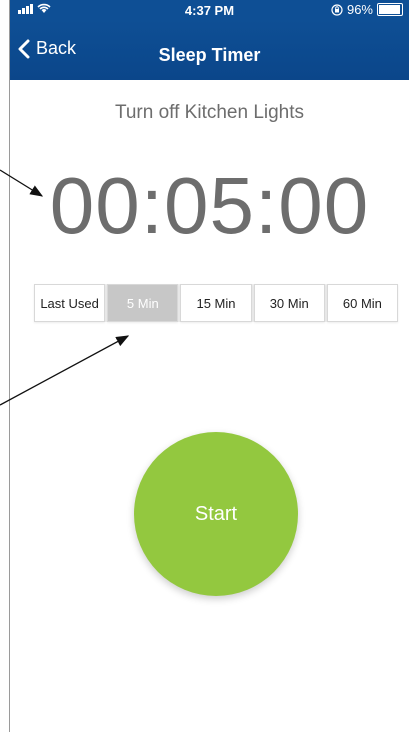  What do you see at coordinates (24, 48) in the screenshot?
I see `chevron-left-icon` at bounding box center [24, 48].